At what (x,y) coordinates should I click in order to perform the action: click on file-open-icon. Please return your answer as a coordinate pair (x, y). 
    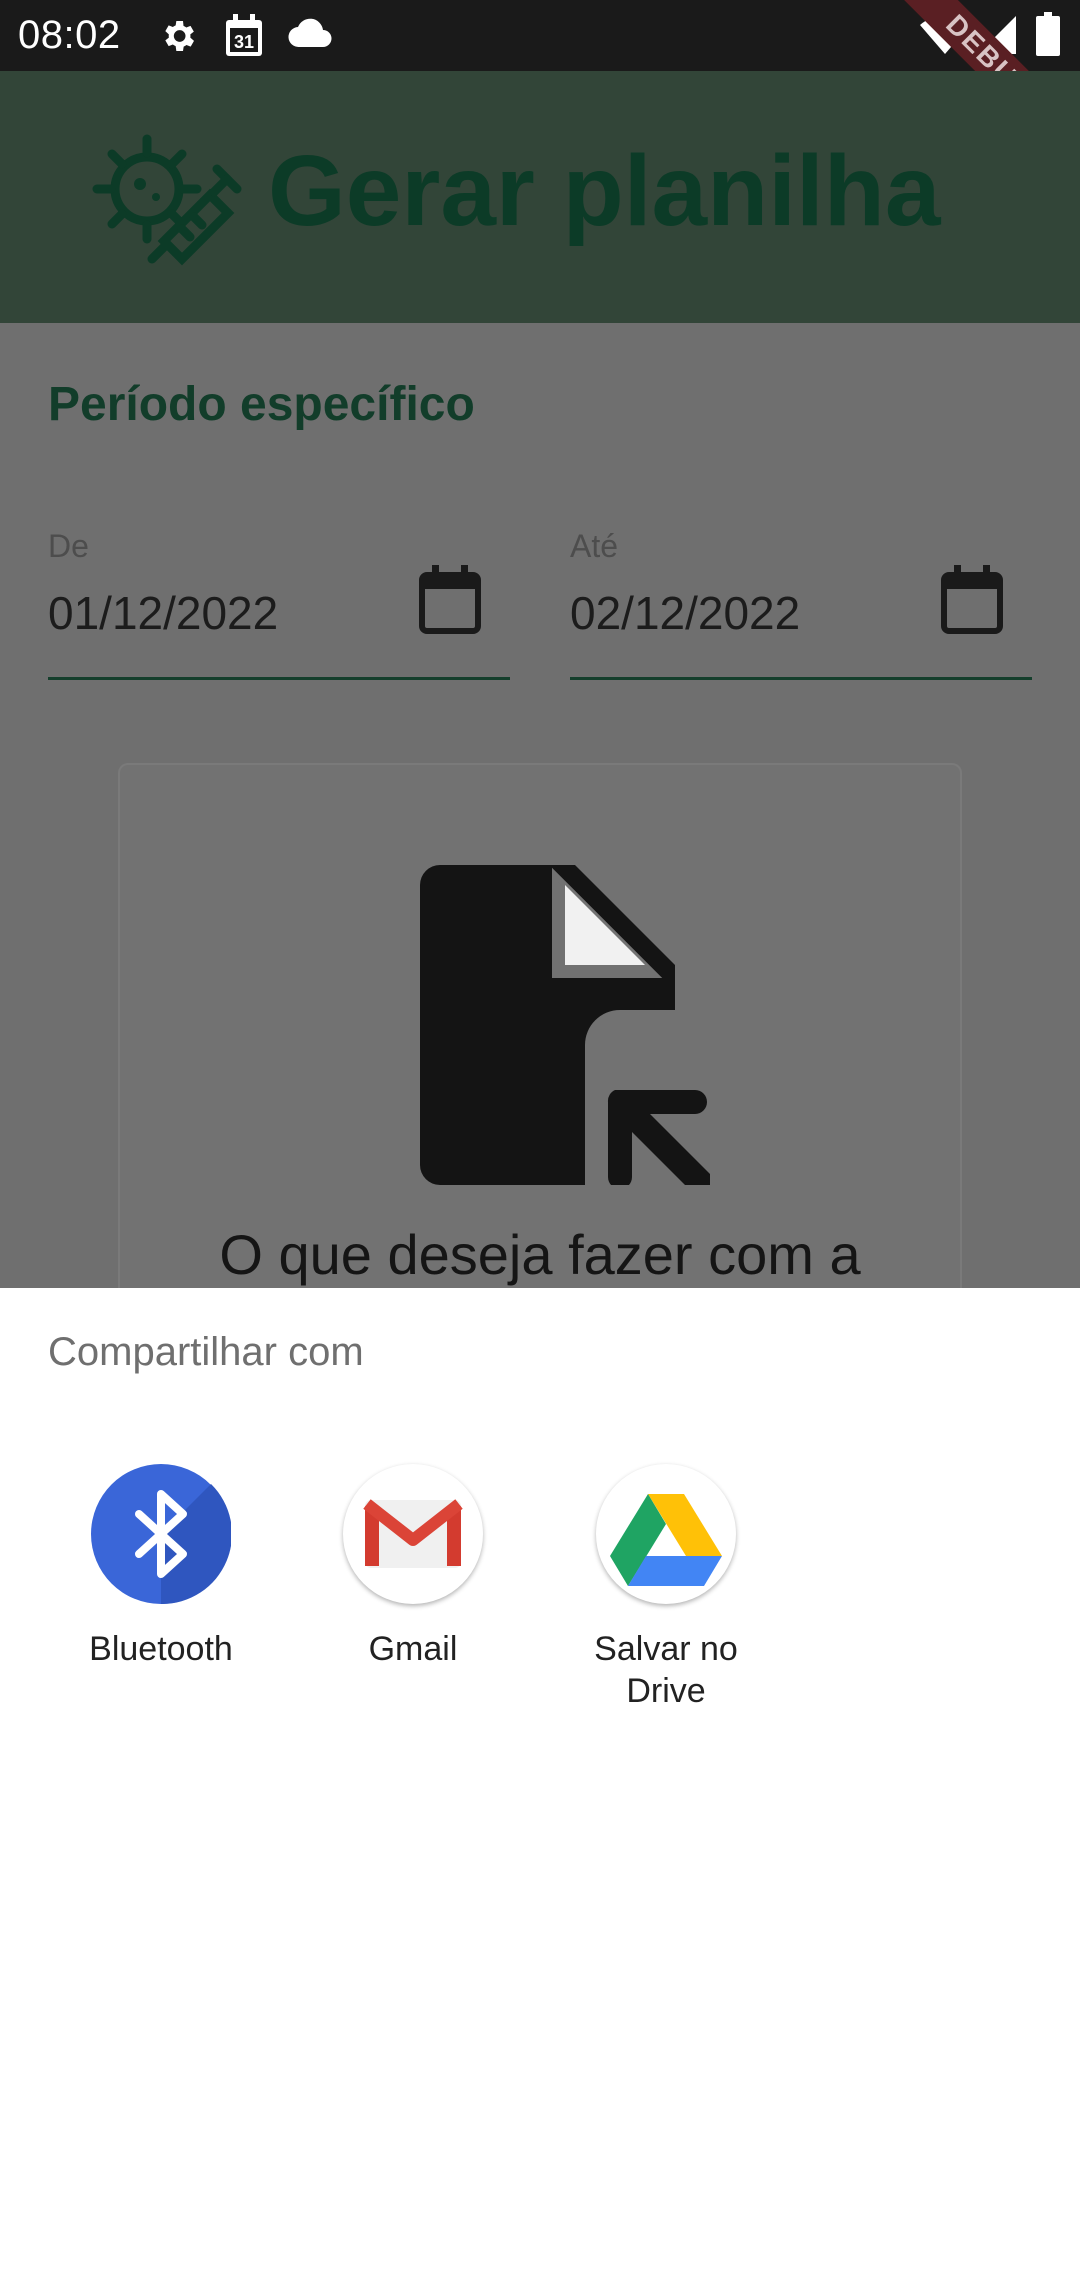
    Looking at the image, I should click on (571, 1034).